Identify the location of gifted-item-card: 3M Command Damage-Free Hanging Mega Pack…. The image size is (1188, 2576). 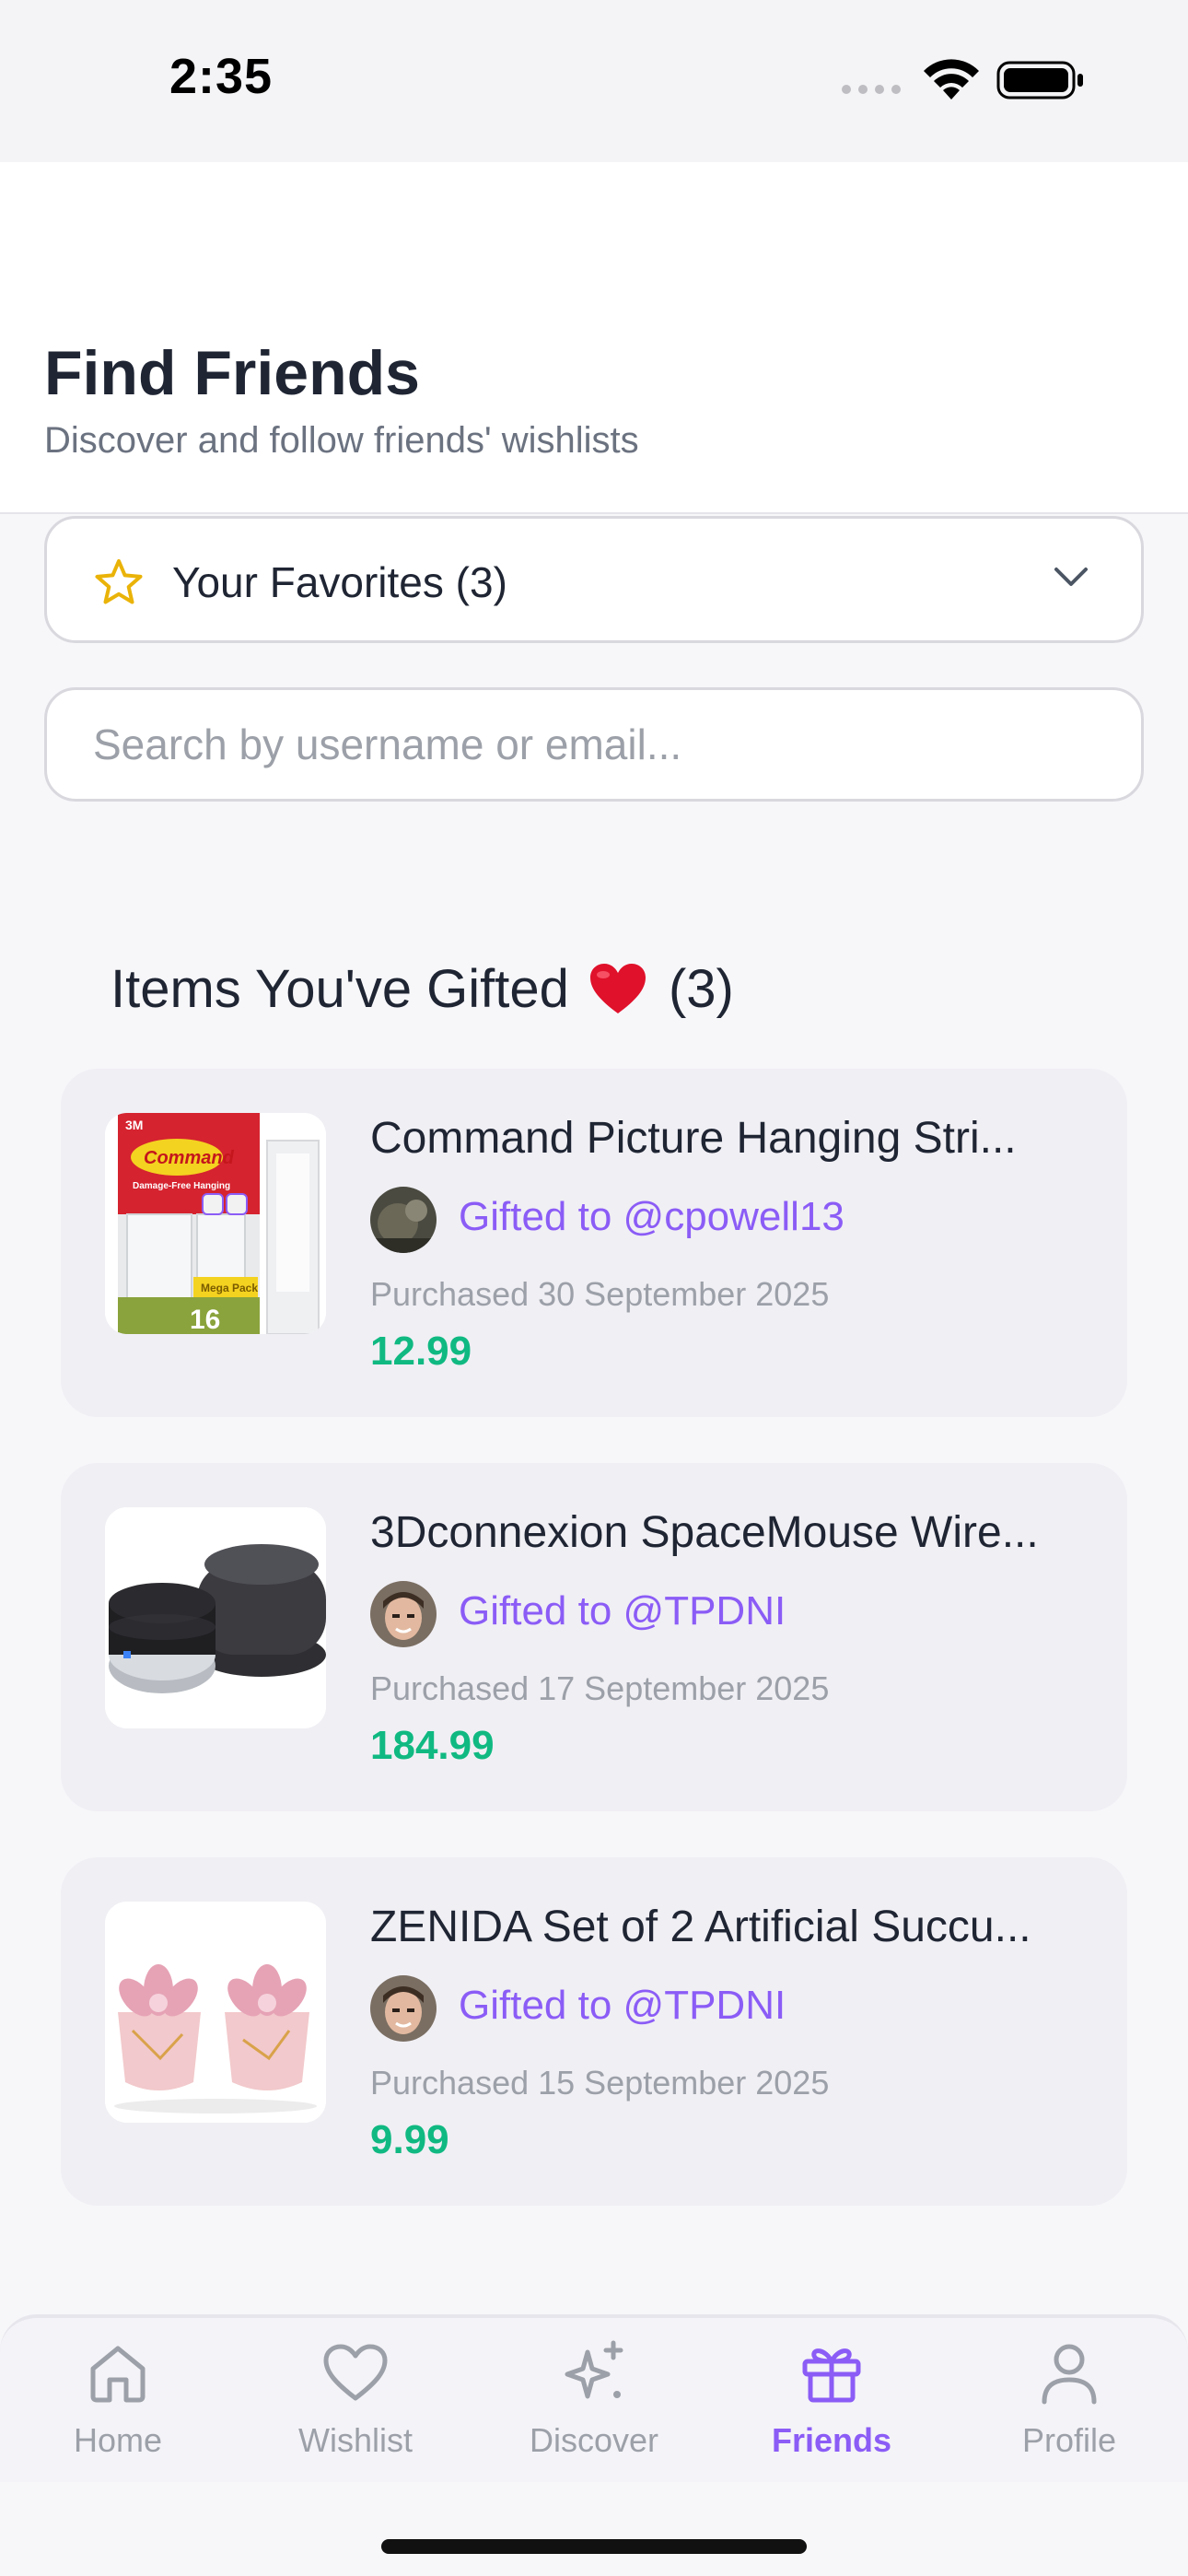
(594, 1243).